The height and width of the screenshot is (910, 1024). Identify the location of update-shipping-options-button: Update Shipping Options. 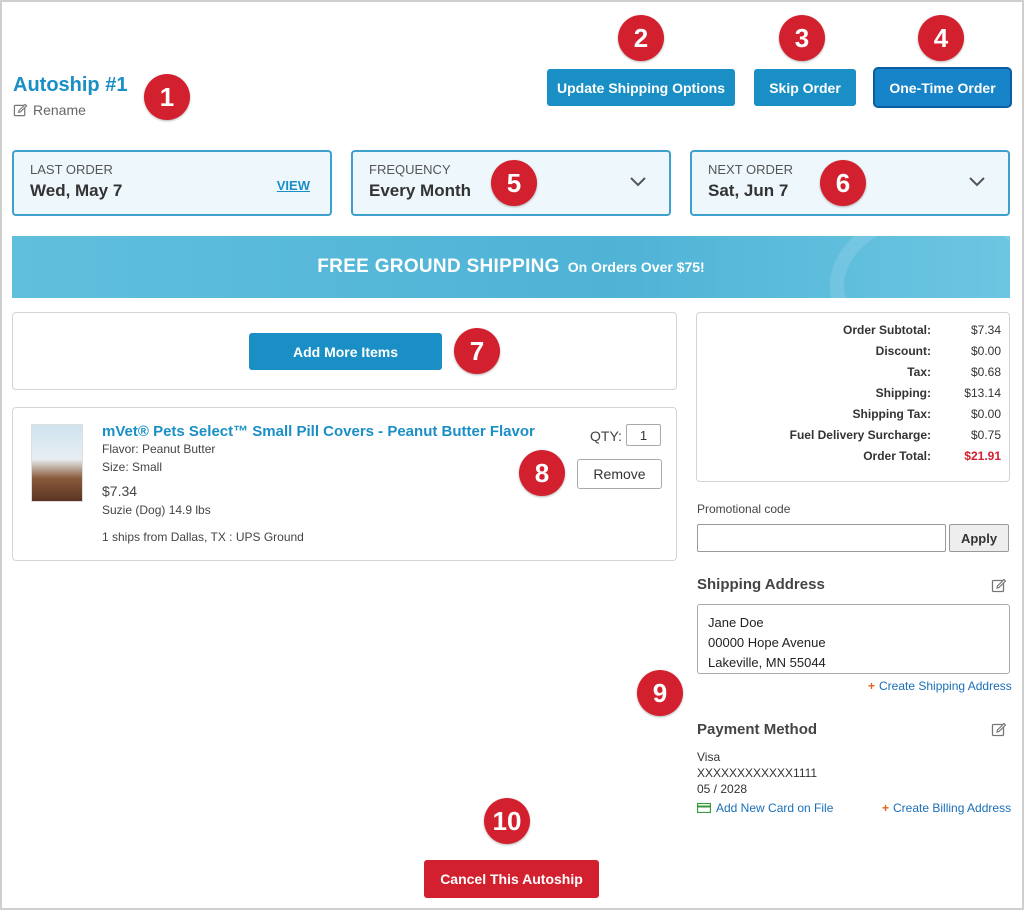
(641, 87).